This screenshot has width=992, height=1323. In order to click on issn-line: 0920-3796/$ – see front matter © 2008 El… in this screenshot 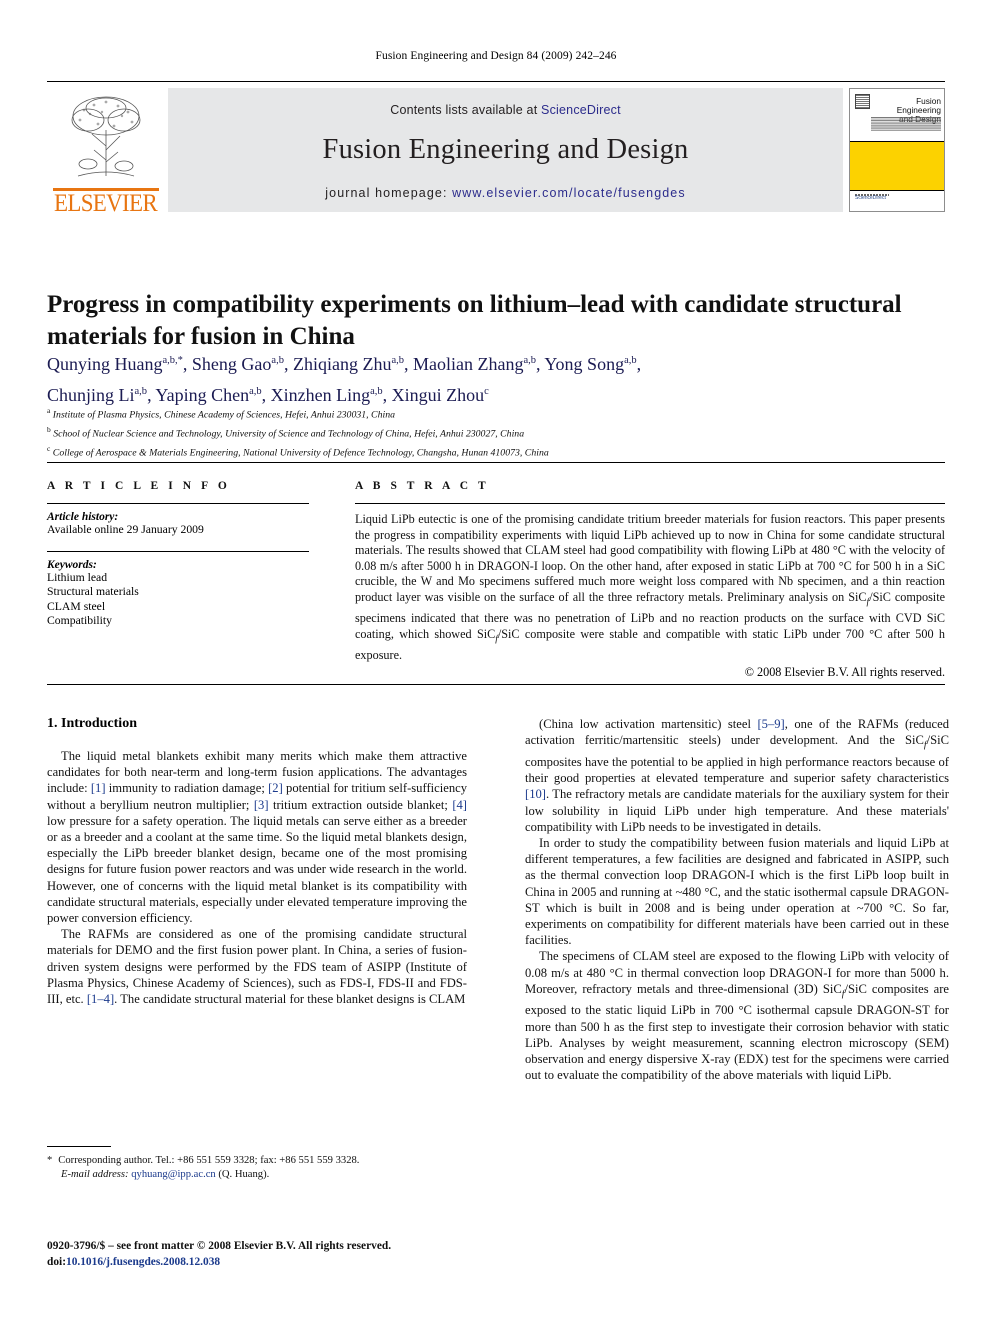, I will do `click(219, 1246)`.